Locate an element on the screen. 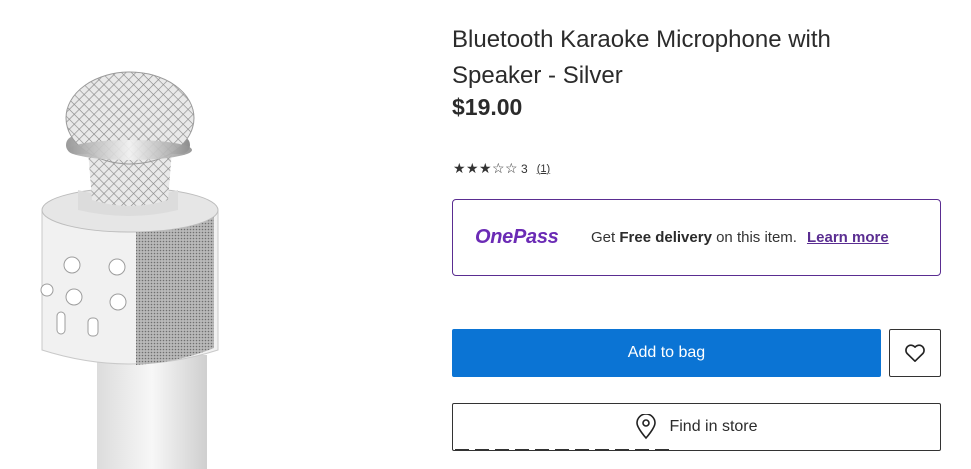  wishlist-button is located at coordinates (915, 353).